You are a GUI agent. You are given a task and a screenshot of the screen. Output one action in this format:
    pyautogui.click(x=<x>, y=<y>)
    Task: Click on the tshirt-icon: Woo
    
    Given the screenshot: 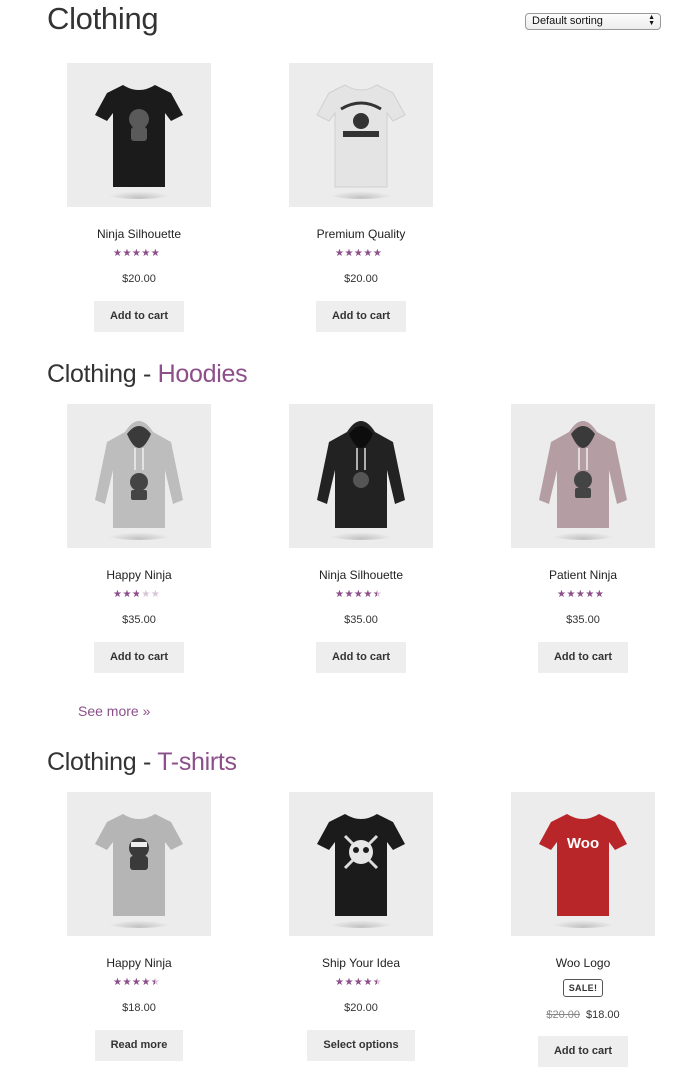 What is the action you would take?
    pyautogui.click(x=583, y=871)
    